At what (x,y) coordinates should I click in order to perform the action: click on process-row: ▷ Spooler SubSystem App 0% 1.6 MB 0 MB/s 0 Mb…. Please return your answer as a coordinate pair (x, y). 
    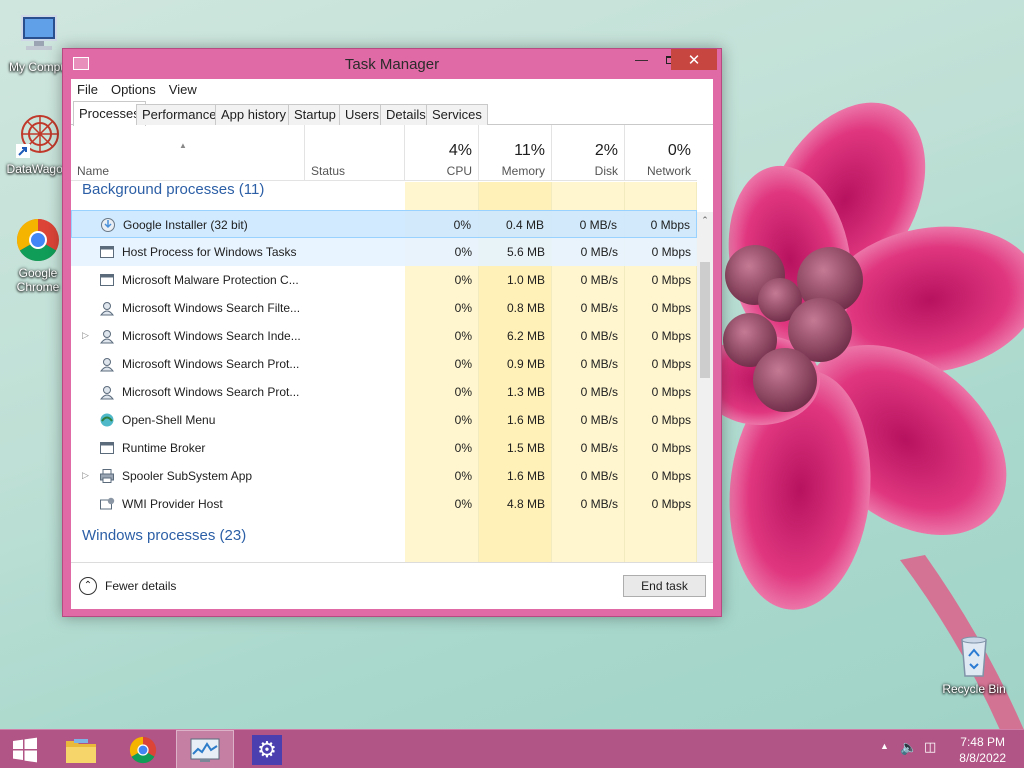
    Looking at the image, I should click on (384, 476).